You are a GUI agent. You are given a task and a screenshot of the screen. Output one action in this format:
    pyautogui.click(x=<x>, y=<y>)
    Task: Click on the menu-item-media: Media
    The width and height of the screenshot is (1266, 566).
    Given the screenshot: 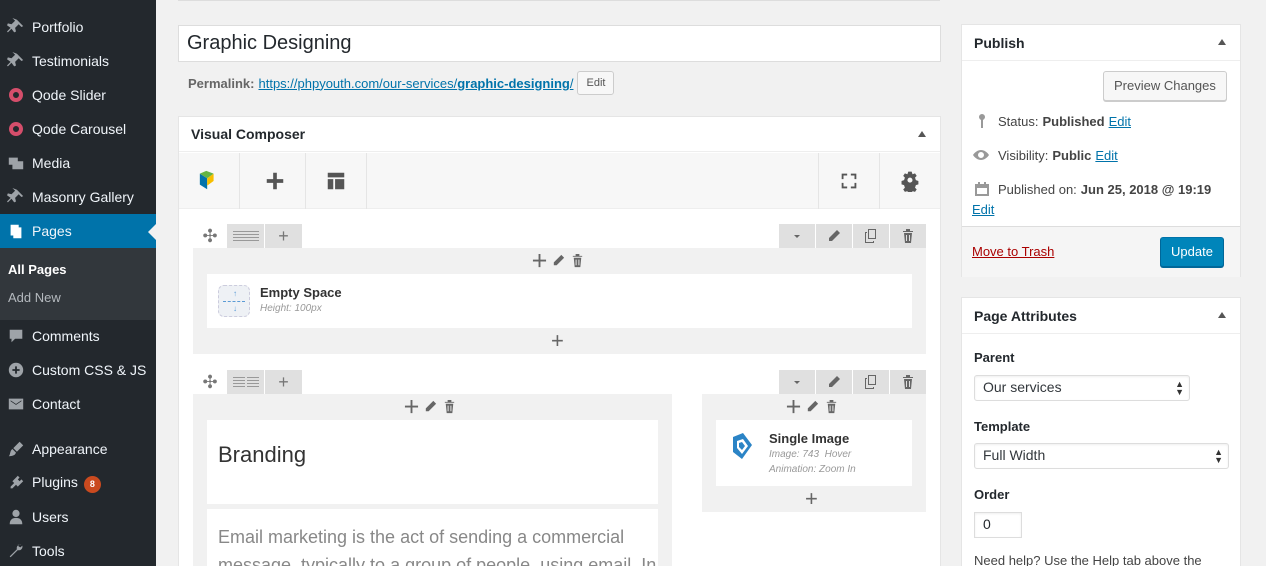 What is the action you would take?
    pyautogui.click(x=78, y=163)
    